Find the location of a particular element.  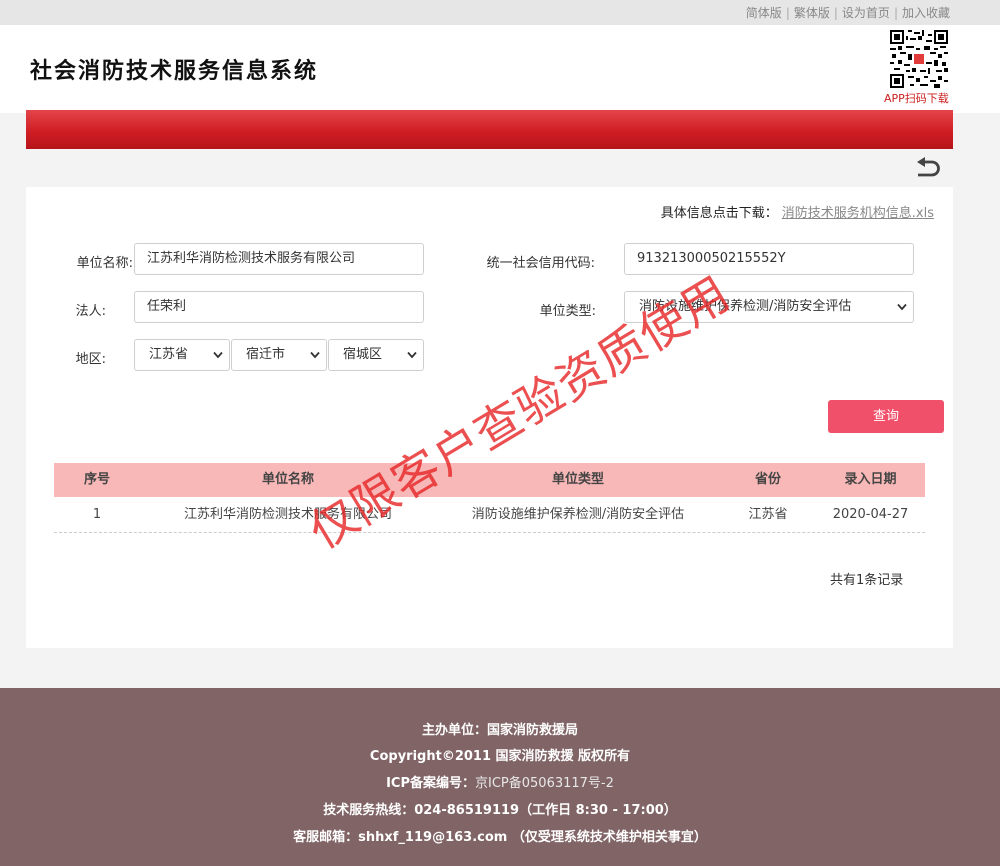

region-label: 地区: is located at coordinates (90, 359).